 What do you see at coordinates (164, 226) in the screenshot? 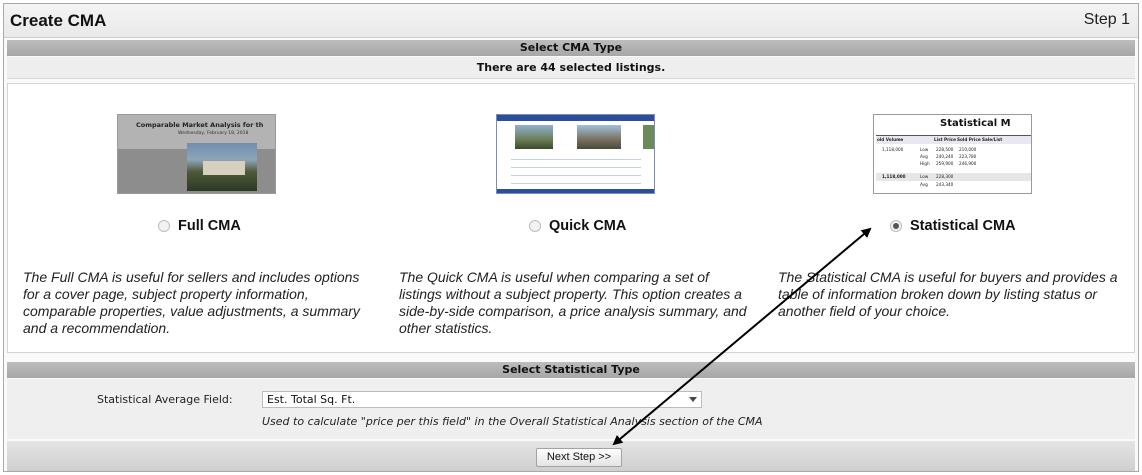
I see `full-cma-radio` at bounding box center [164, 226].